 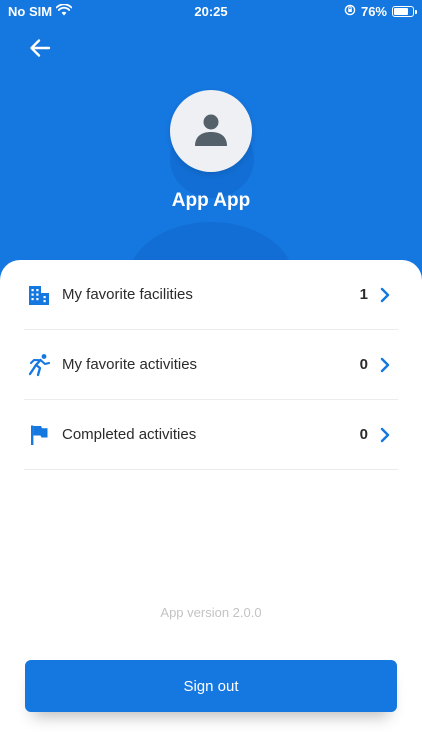 I want to click on buildings-icon, so click(x=39, y=295).